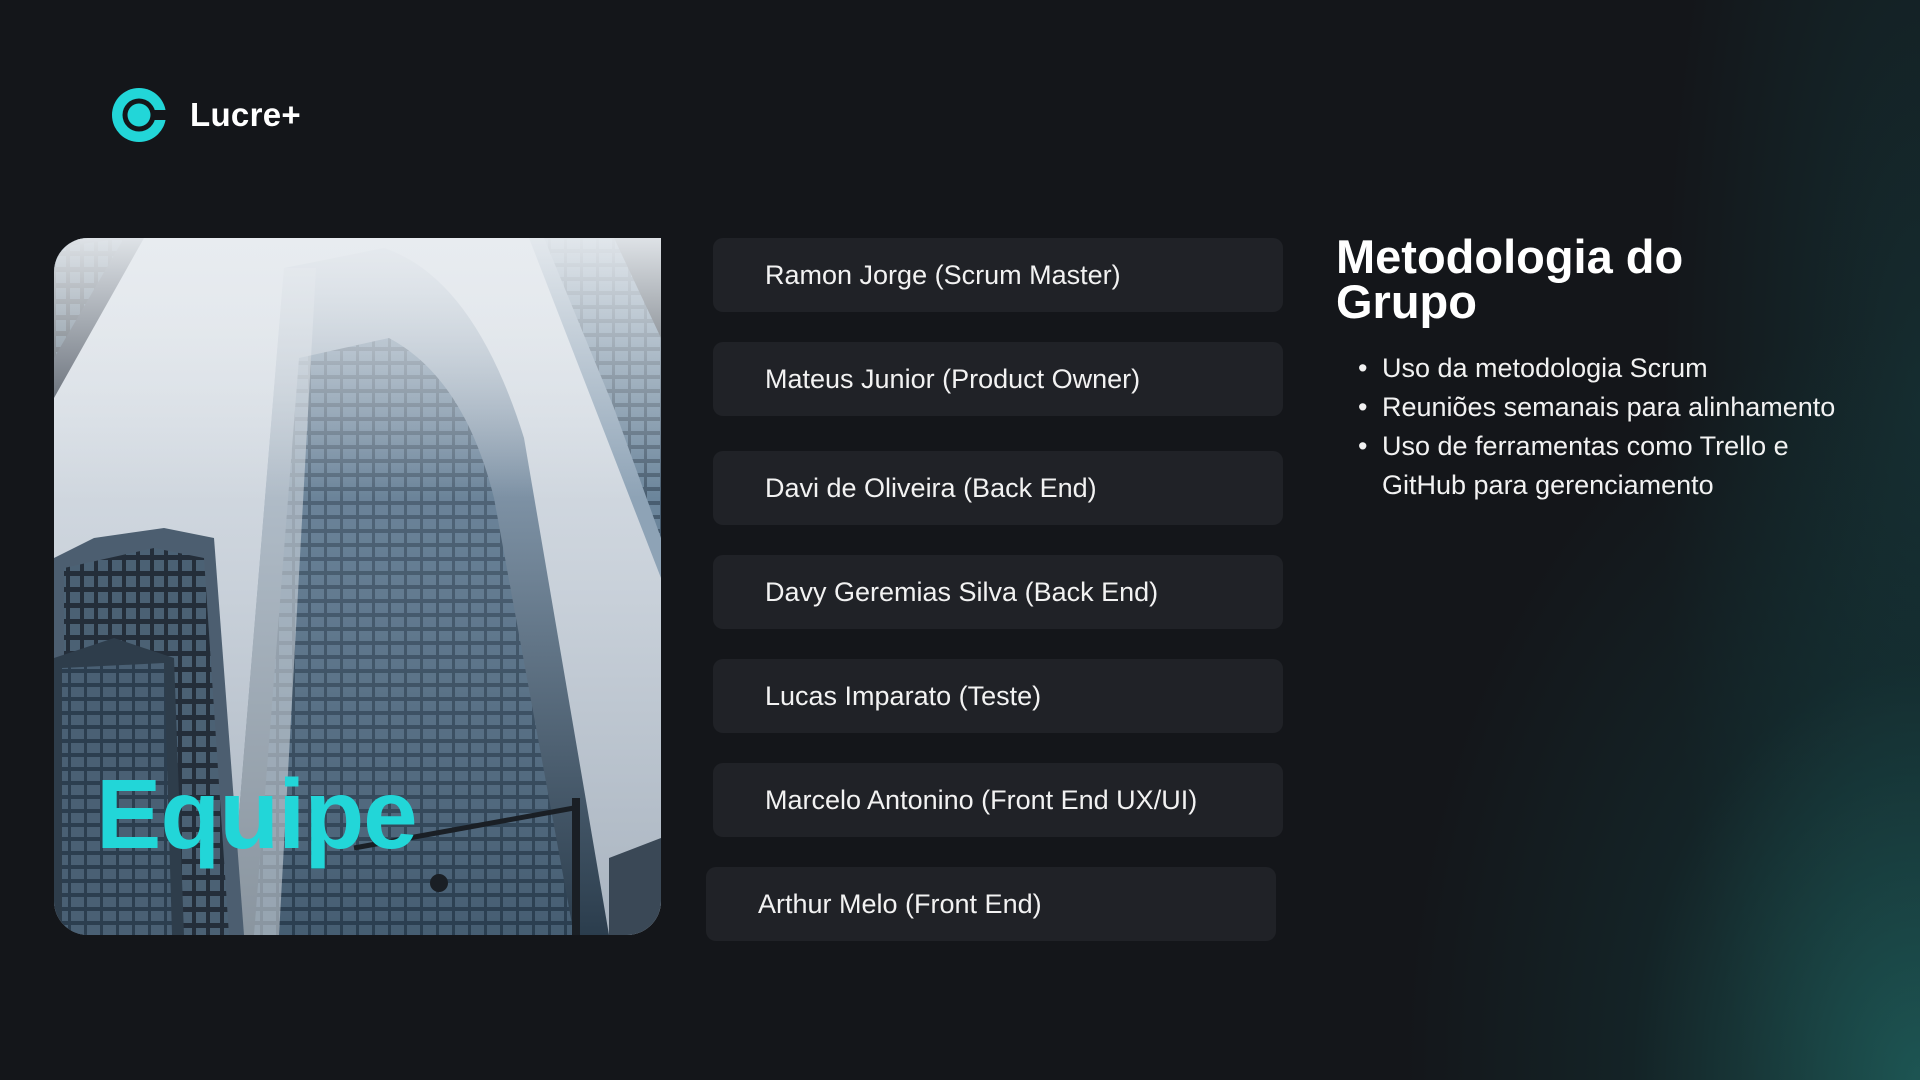  What do you see at coordinates (1510, 279) in the screenshot?
I see `methodology-title: Metodologia do Grupo` at bounding box center [1510, 279].